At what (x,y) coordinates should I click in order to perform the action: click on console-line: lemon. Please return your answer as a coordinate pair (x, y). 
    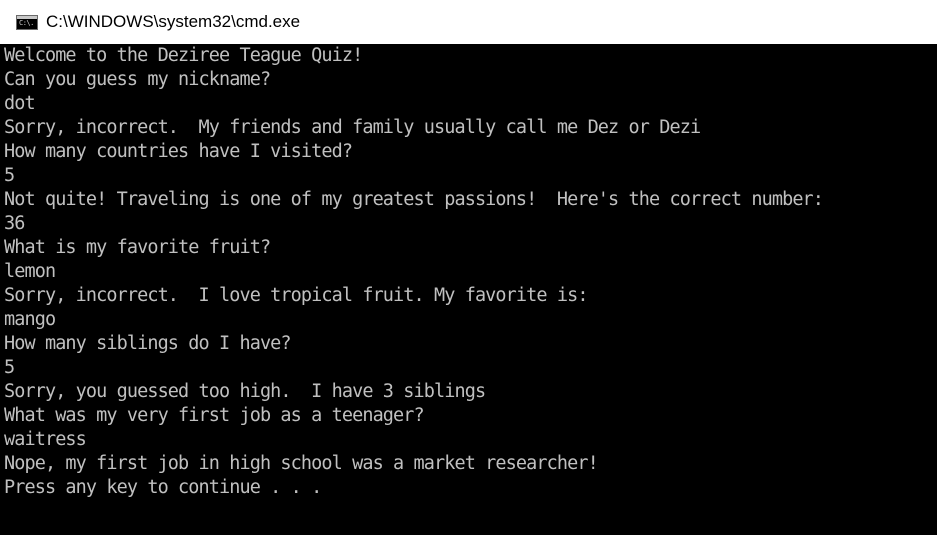
    Looking at the image, I should click on (30, 271).